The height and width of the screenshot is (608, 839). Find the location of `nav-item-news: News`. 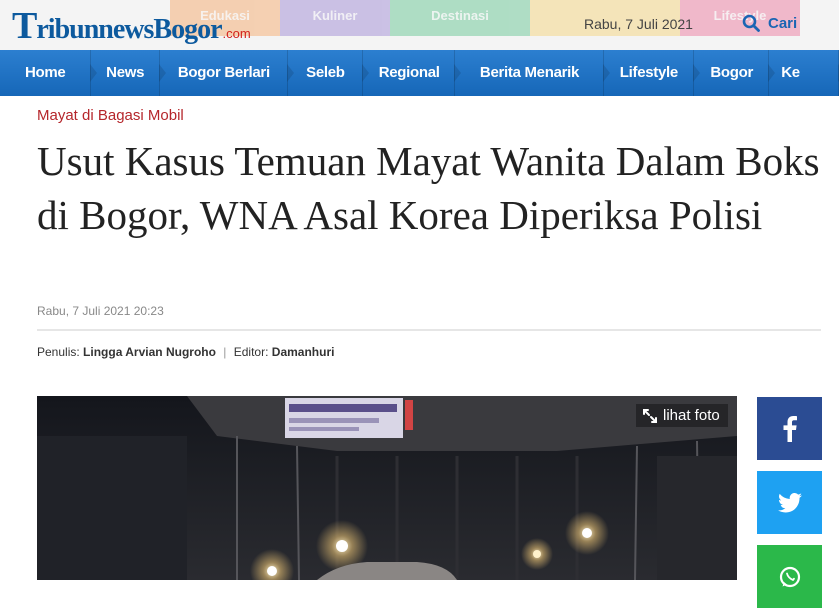

nav-item-news: News is located at coordinates (129, 73).